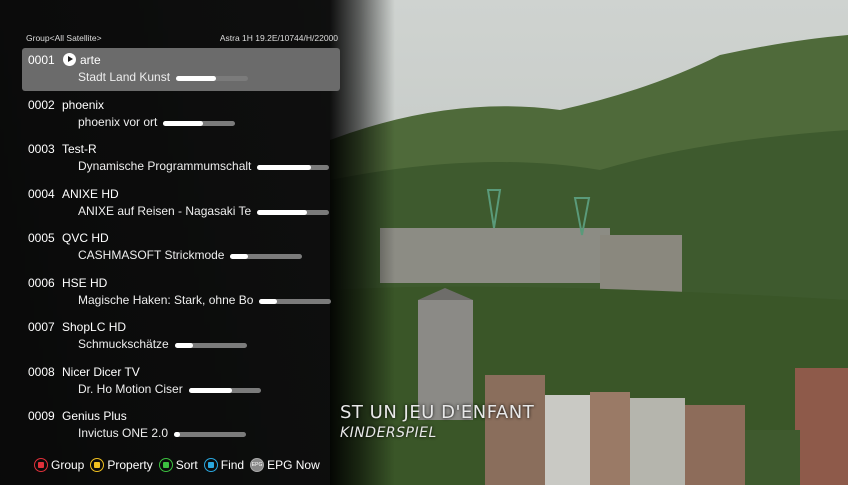 This screenshot has width=848, height=485. I want to click on group-button: Group, so click(59, 465).